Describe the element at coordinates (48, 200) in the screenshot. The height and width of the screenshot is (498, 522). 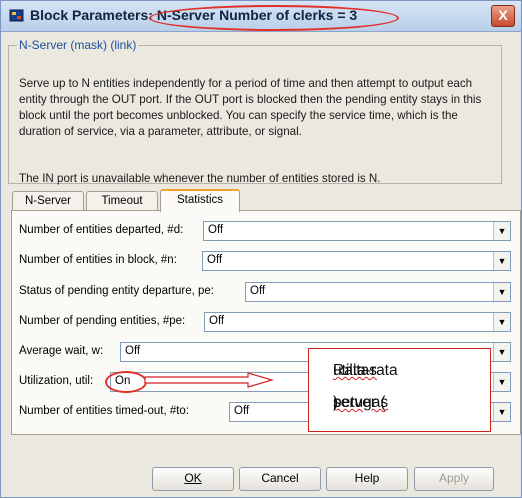
I see `tab-n-server: N-Server` at that location.